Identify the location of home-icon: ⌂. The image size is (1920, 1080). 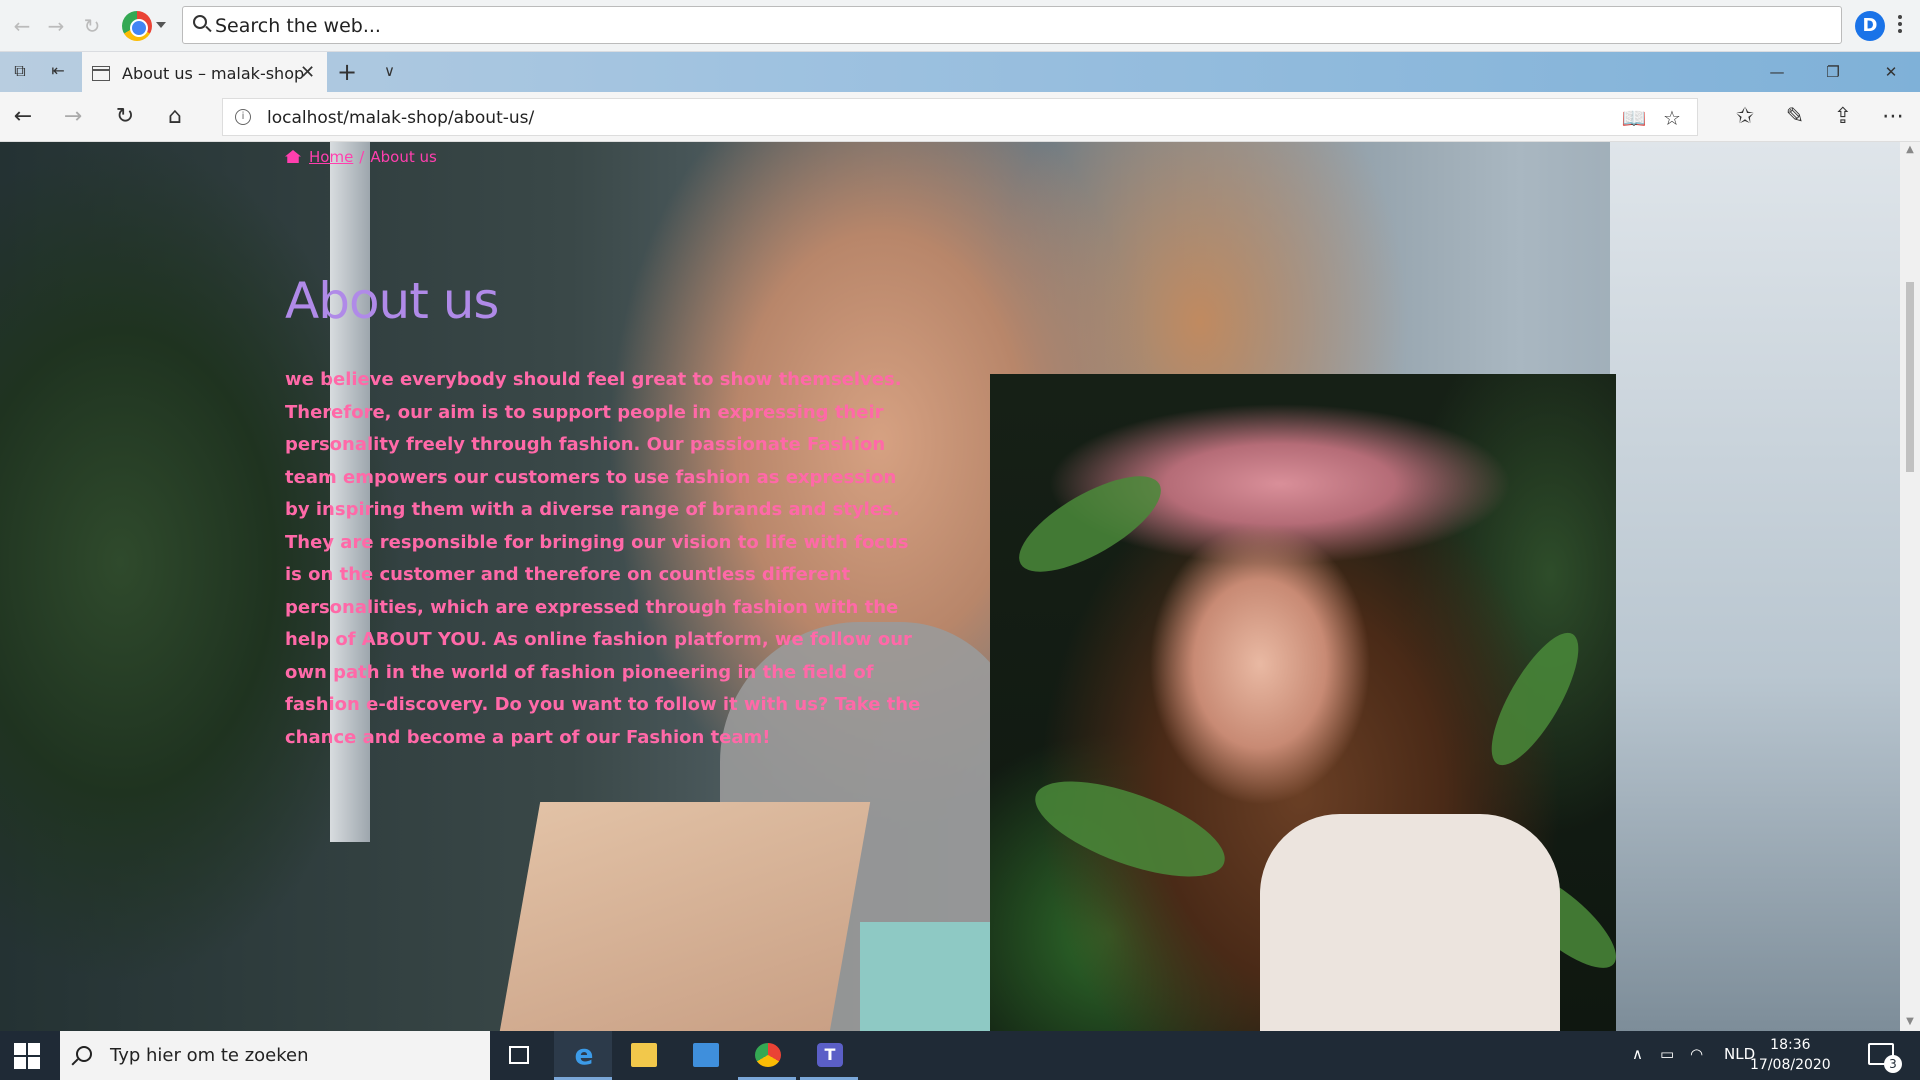
(175, 117).